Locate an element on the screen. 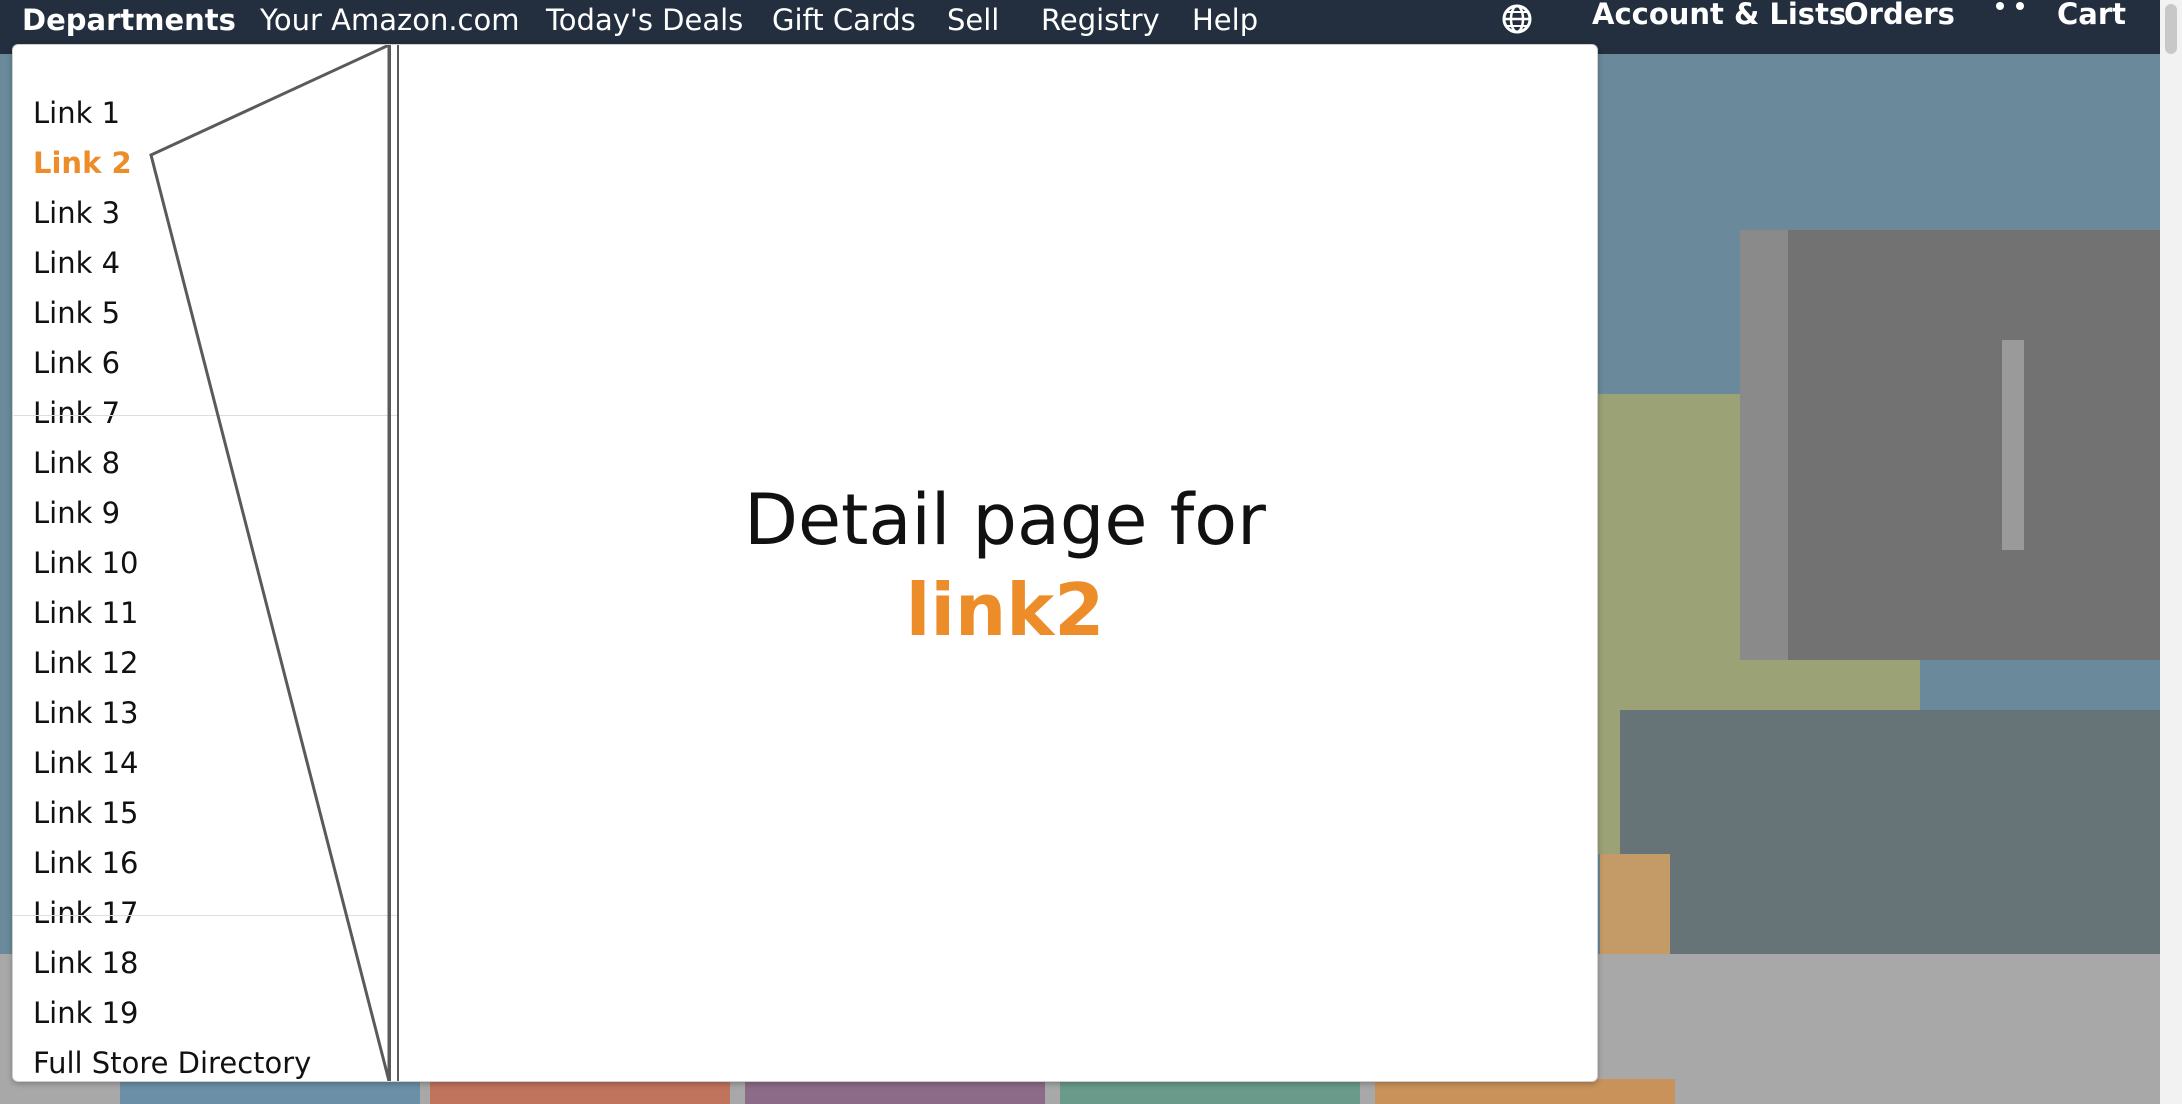  menu-item-link-1: Link 1 is located at coordinates (76, 113).